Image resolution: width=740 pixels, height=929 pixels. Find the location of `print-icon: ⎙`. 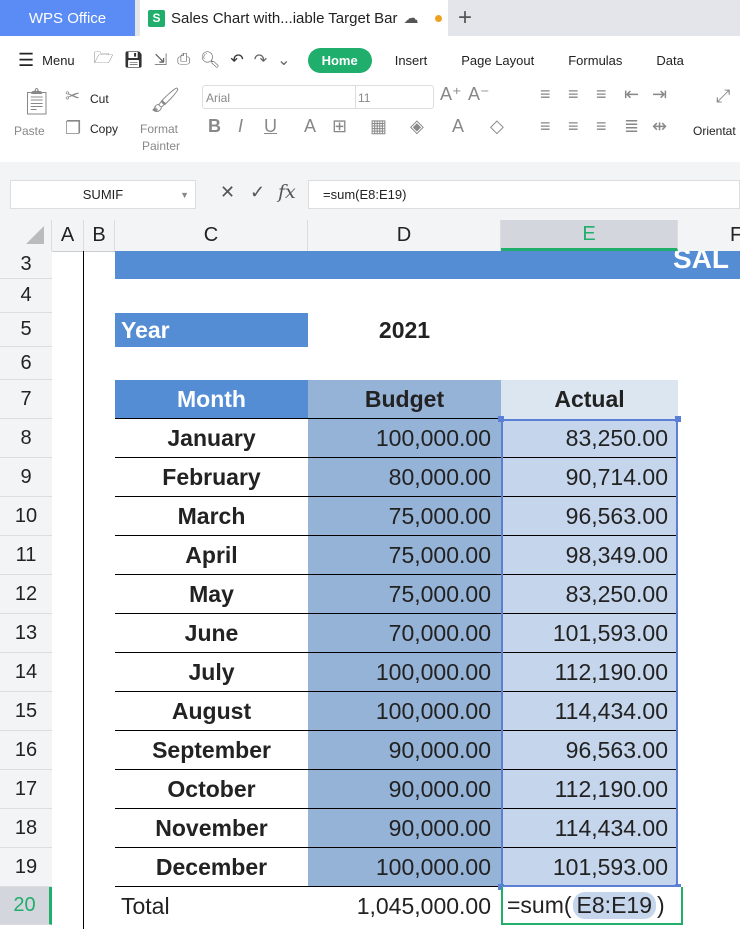

print-icon: ⎙ is located at coordinates (183, 60).